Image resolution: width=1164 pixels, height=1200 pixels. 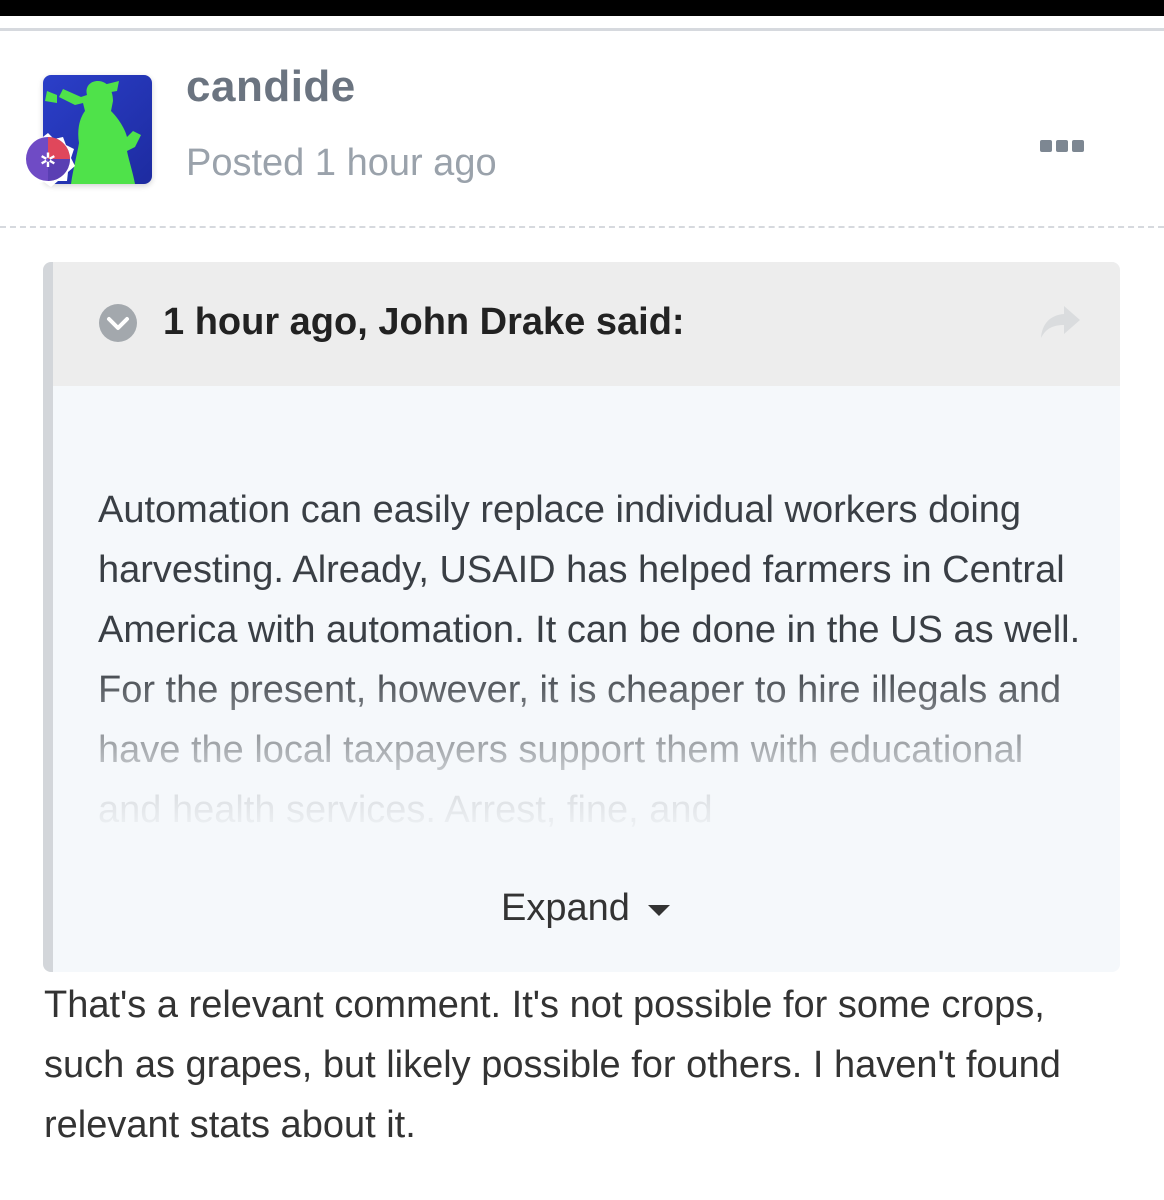 What do you see at coordinates (245, 163) in the screenshot?
I see `posted-prefix: Posted` at bounding box center [245, 163].